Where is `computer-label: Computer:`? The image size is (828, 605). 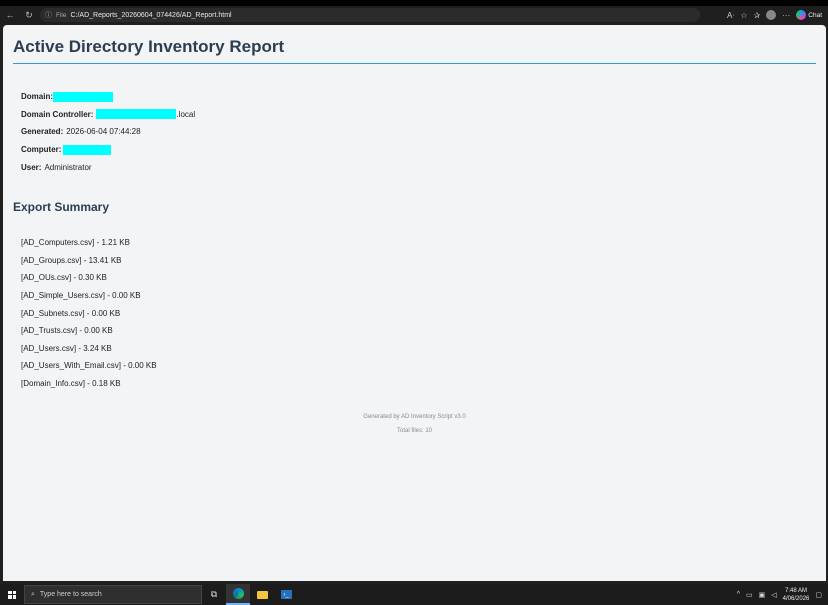 computer-label: Computer: is located at coordinates (41, 150).